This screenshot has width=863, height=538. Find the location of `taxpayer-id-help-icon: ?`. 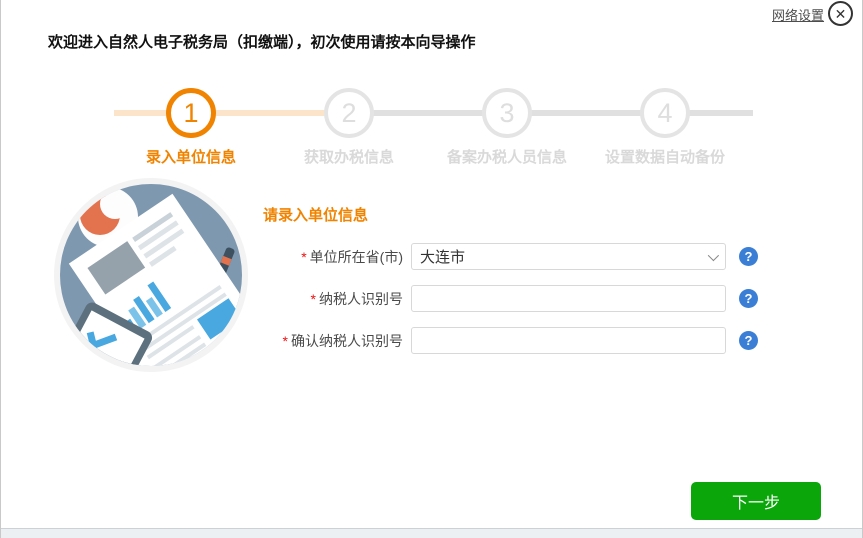

taxpayer-id-help-icon: ? is located at coordinates (748, 298).